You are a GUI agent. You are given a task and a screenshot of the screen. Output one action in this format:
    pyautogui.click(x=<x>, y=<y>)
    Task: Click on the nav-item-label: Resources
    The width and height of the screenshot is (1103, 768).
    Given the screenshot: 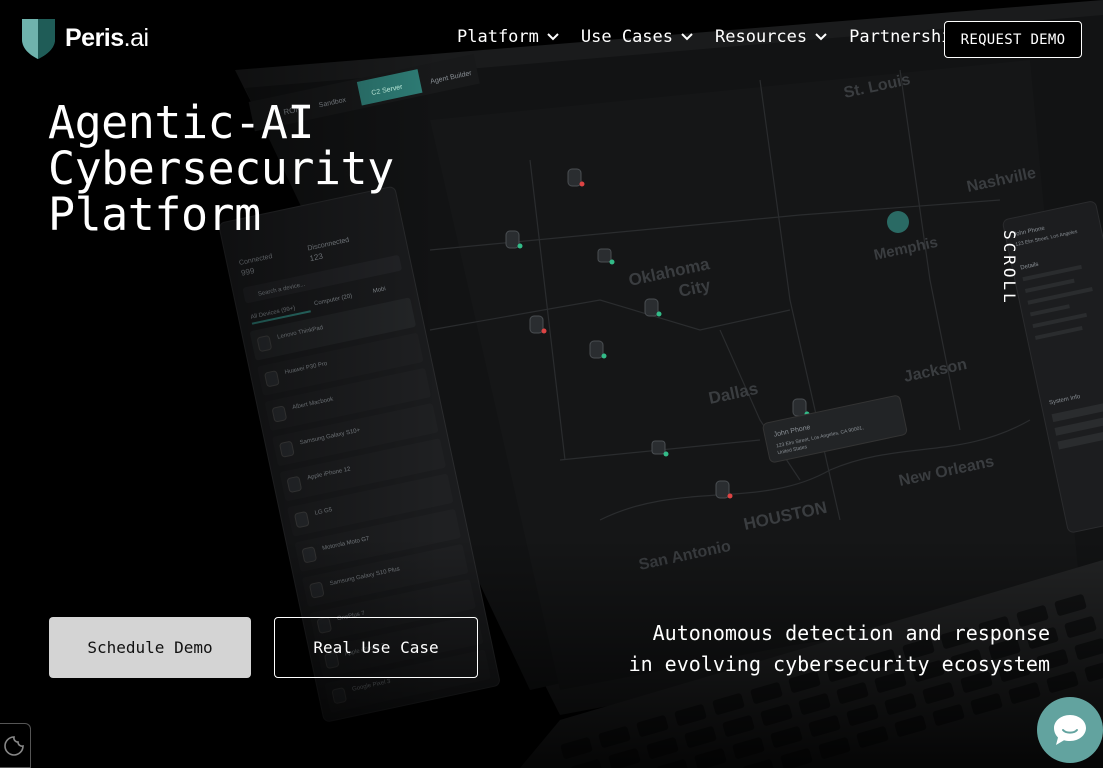 What is the action you would take?
    pyautogui.click(x=761, y=37)
    